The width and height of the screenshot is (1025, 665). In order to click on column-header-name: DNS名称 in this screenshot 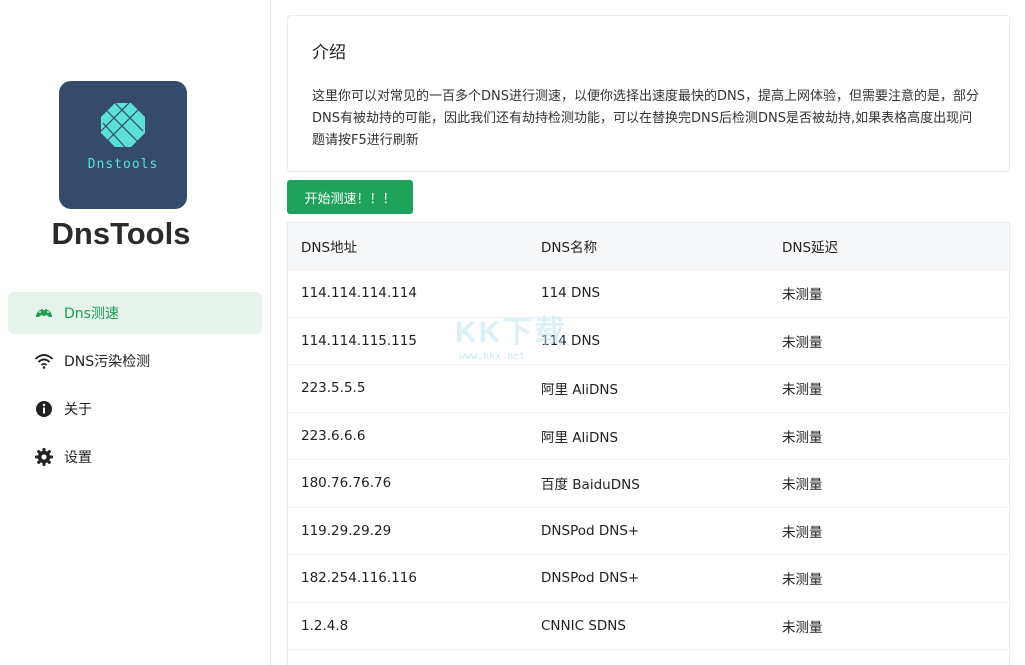, I will do `click(648, 246)`.